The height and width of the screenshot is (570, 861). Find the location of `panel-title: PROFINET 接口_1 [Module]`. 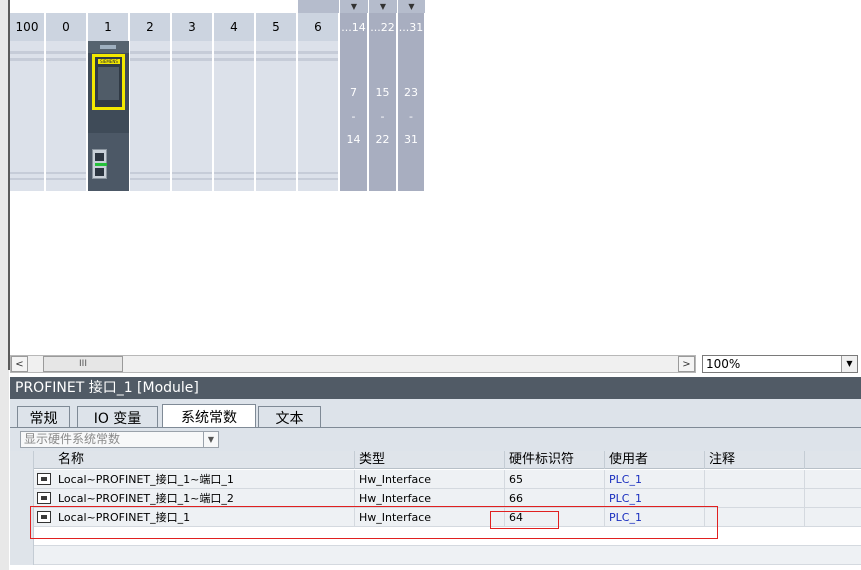

panel-title: PROFINET 接口_1 [Module] is located at coordinates (435, 388).